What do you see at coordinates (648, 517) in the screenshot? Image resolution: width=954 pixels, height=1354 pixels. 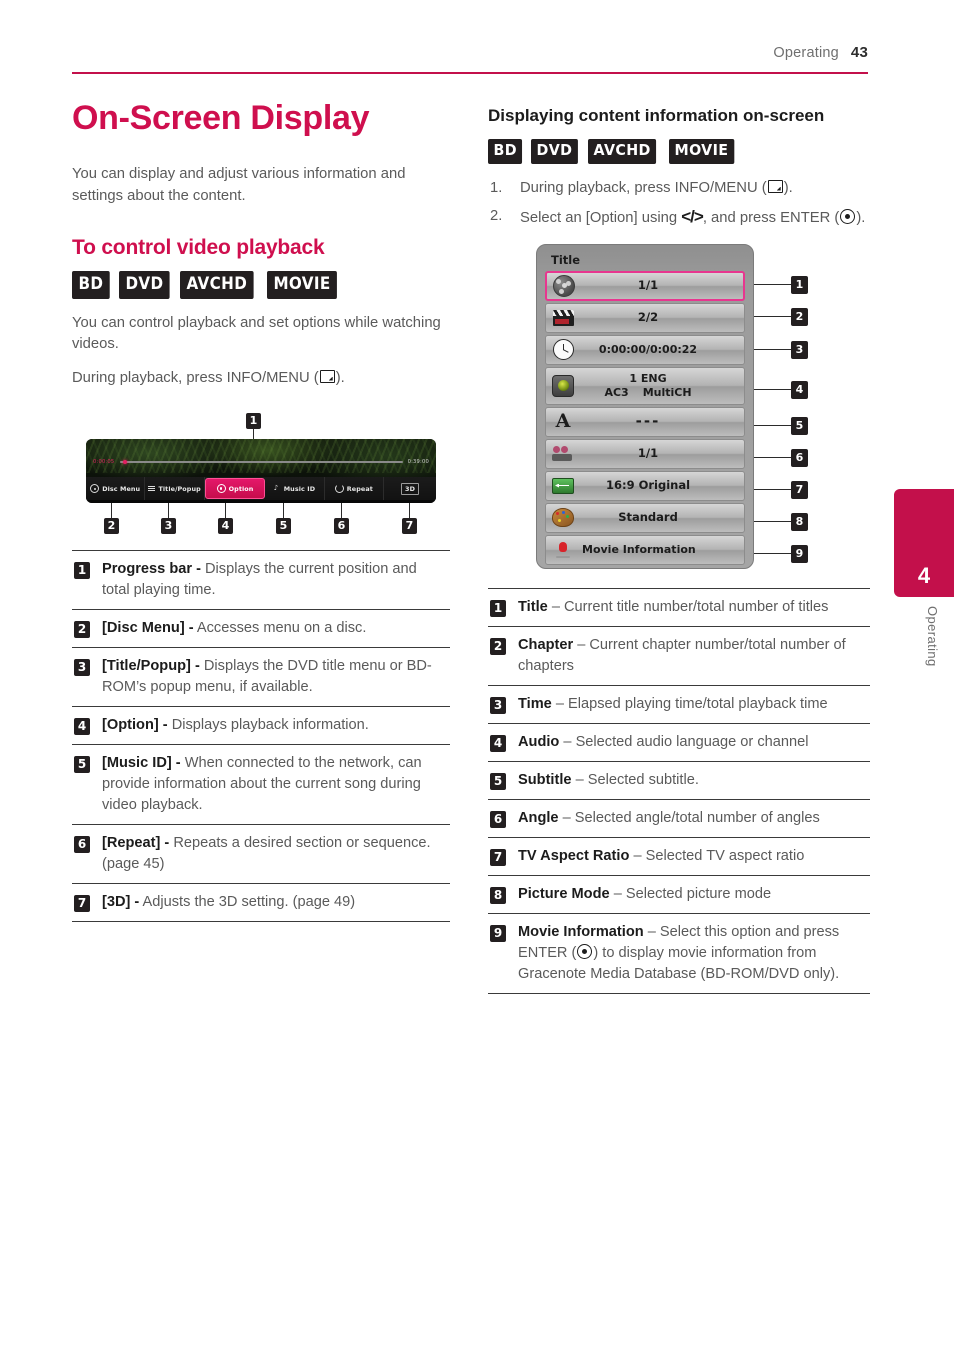 I see `osd-row-picture-mode-value: Standard` at bounding box center [648, 517].